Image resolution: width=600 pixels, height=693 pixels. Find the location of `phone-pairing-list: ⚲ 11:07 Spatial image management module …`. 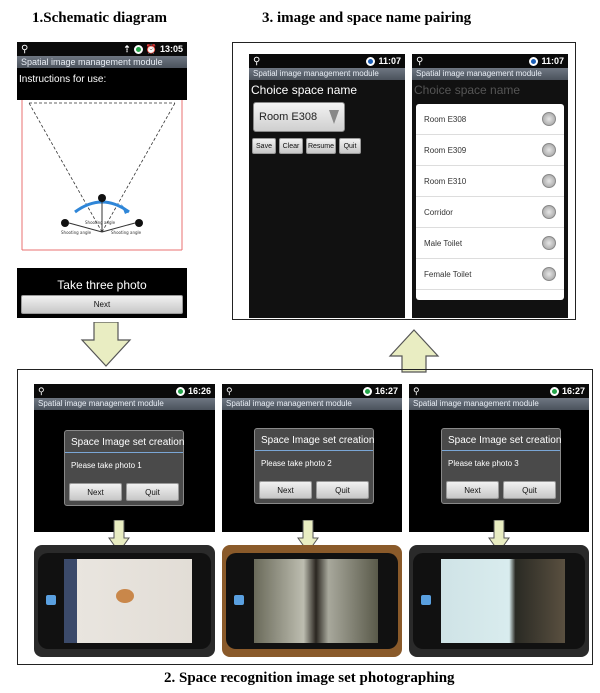

phone-pairing-list: ⚲ 11:07 Spatial image management module … is located at coordinates (490, 186).